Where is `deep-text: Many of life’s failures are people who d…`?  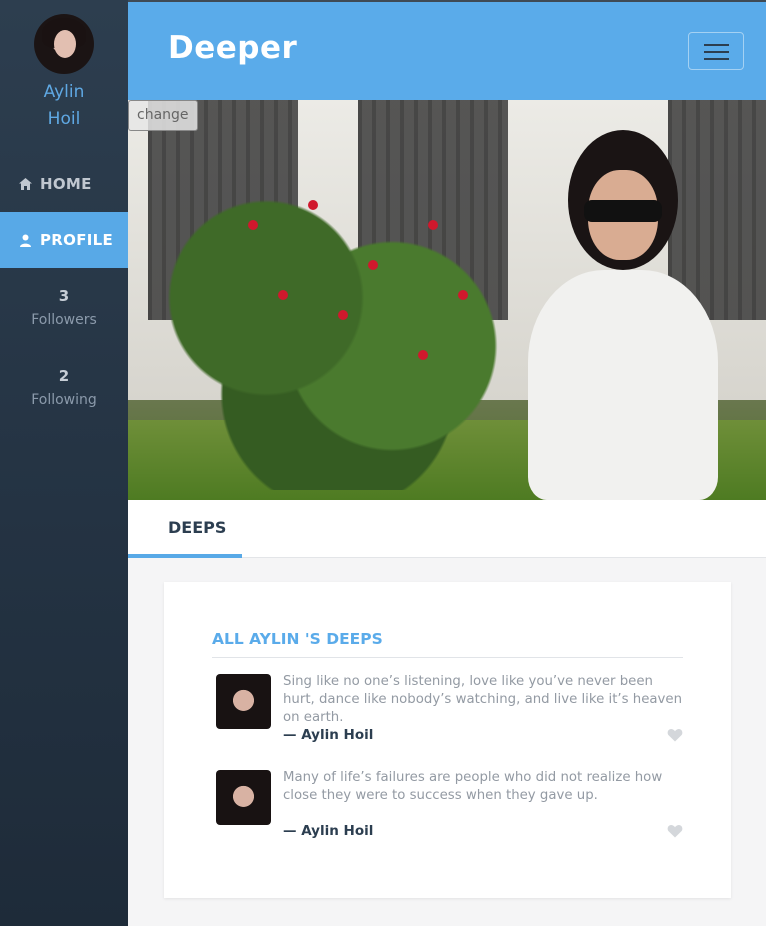
deep-text: Many of life’s failures are people who d… is located at coordinates (473, 786).